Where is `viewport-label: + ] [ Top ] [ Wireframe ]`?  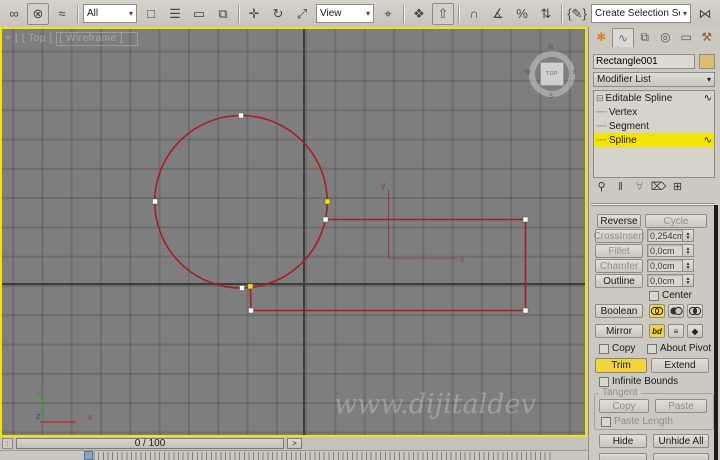 viewport-label: + ] [ Top ] [ Wireframe ] is located at coordinates (72, 39).